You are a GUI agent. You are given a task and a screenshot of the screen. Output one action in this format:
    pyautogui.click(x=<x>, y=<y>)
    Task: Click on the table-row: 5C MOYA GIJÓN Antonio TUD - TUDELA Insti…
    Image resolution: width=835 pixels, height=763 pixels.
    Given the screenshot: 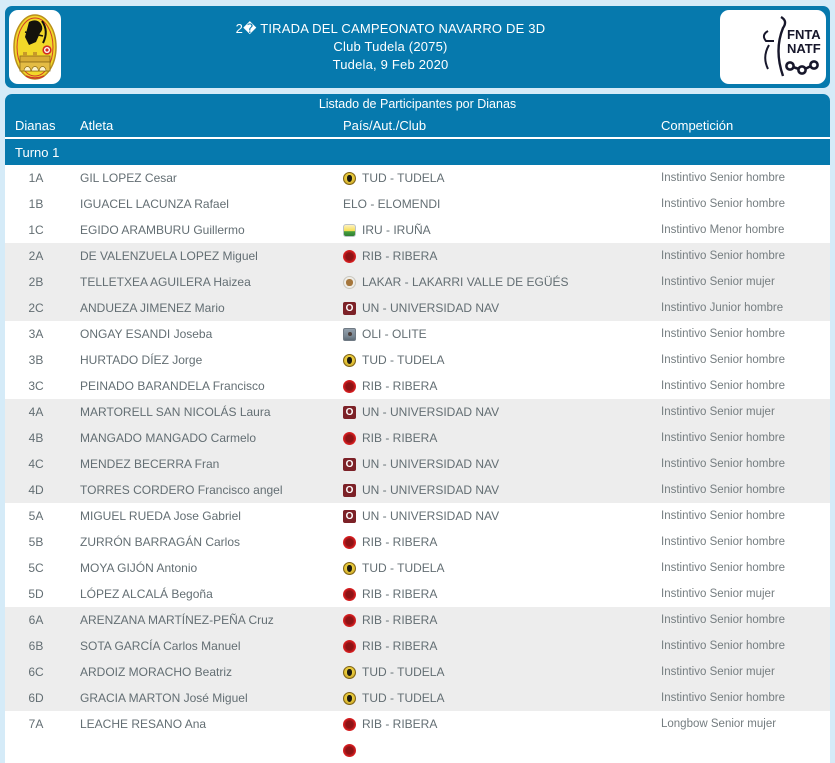 What is the action you would take?
    pyautogui.click(x=417, y=568)
    